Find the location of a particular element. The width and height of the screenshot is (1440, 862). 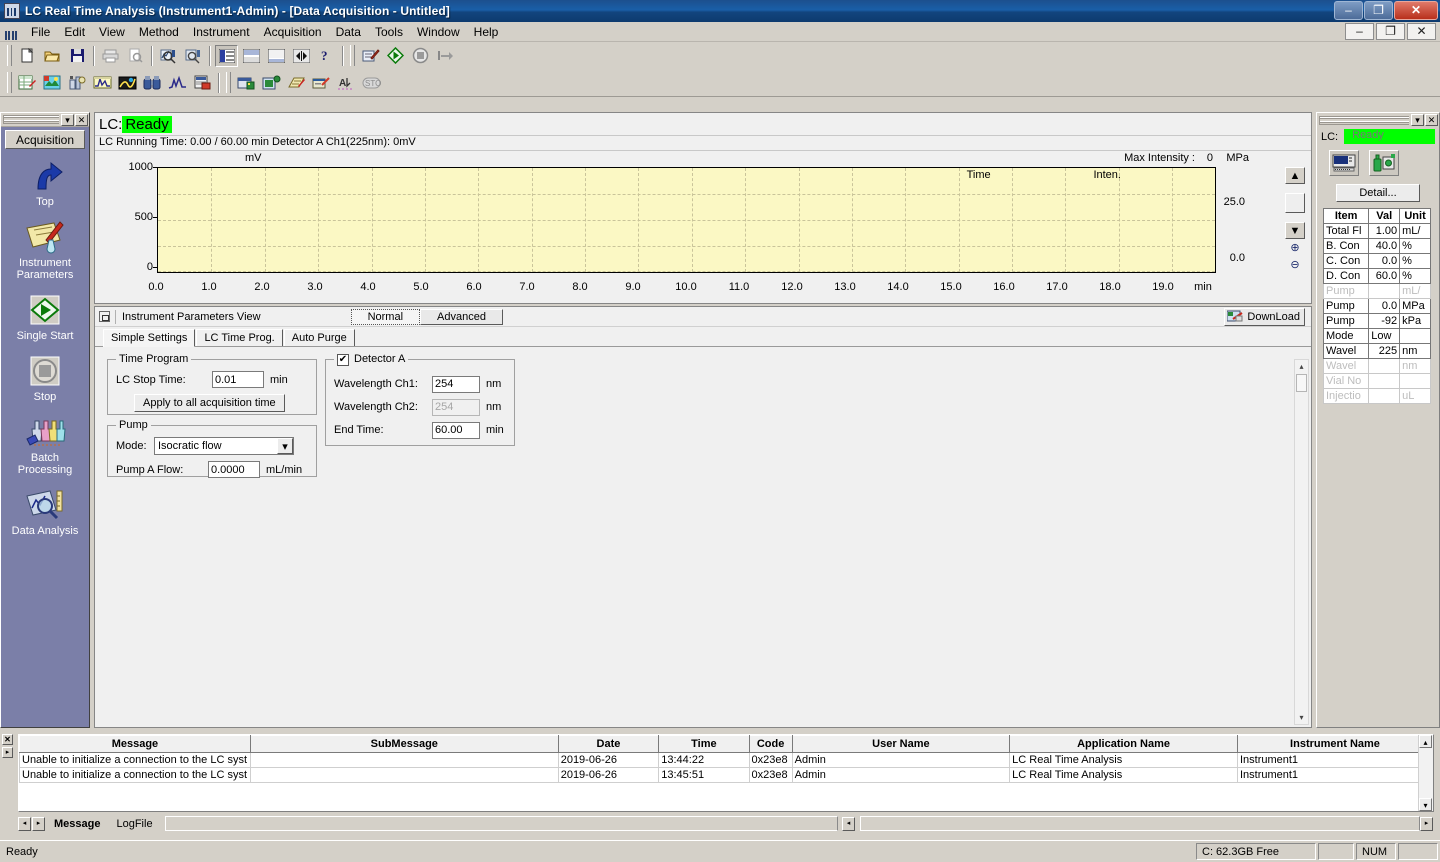

log-col-date: Date is located at coordinates (608, 744).